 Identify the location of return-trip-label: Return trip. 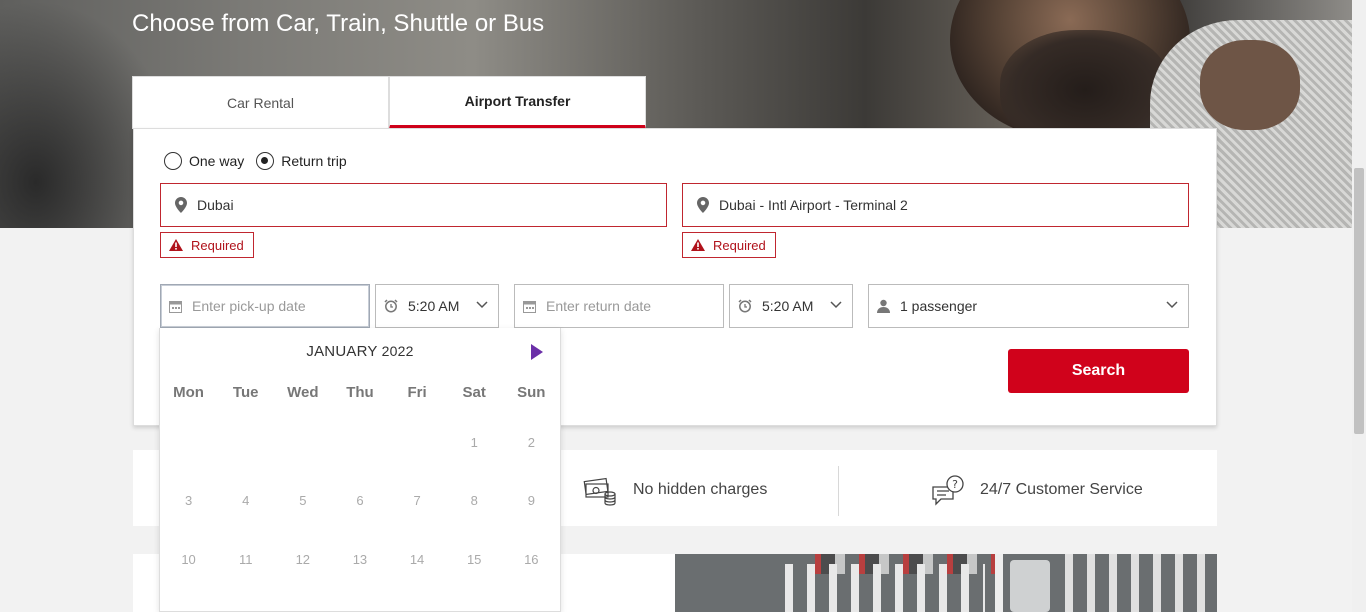
(313, 161).